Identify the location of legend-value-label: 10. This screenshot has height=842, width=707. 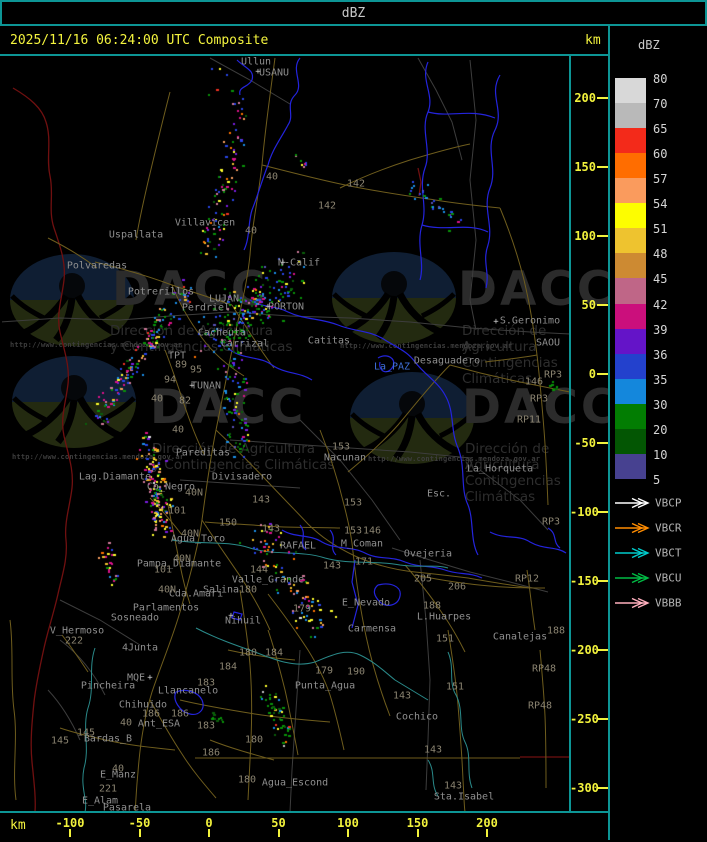
(660, 454).